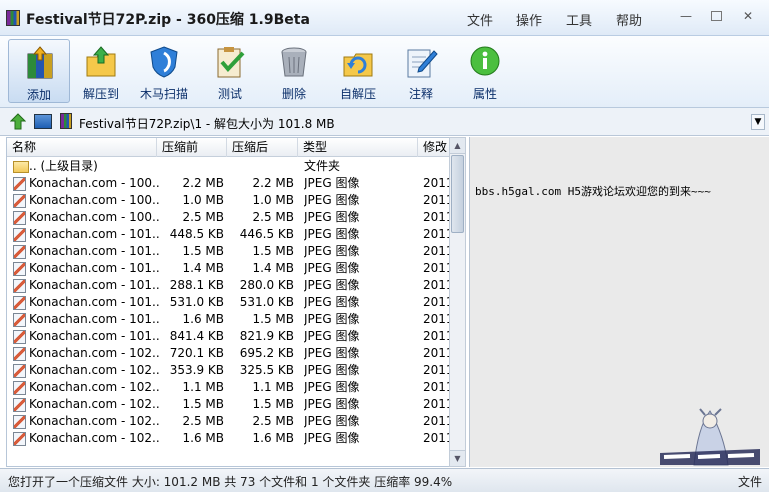 The height and width of the screenshot is (492, 769). I want to click on scroll-down-button: ▼, so click(457, 458).